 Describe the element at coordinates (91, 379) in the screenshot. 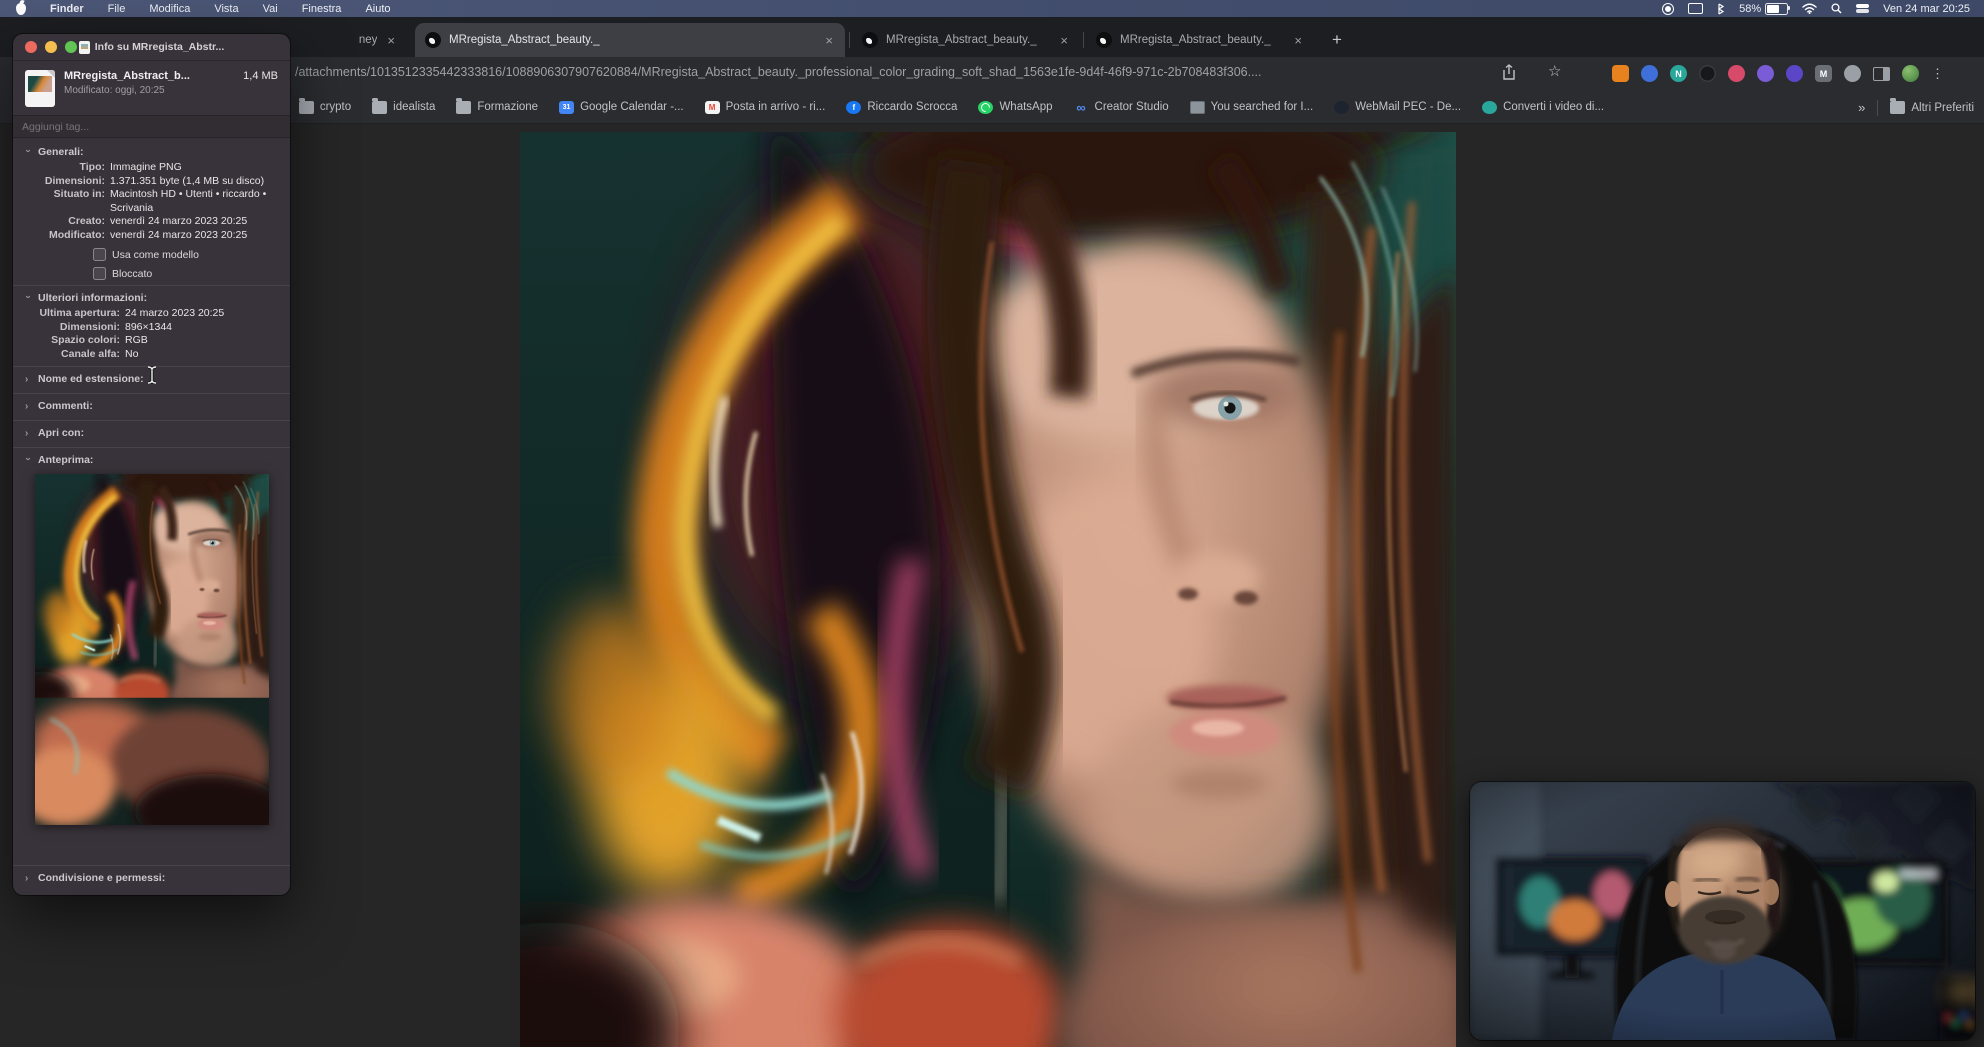

I see `section-title: Nome ed estensione:` at that location.